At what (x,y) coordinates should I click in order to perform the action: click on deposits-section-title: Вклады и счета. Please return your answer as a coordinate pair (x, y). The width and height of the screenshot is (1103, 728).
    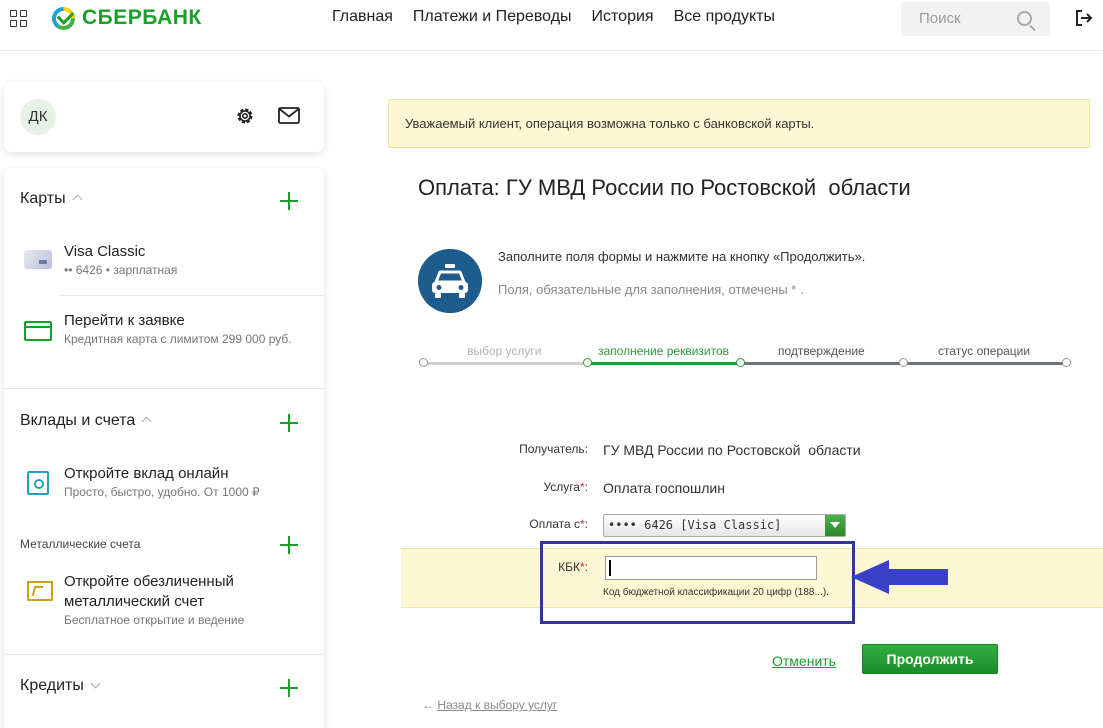
    Looking at the image, I should click on (78, 420).